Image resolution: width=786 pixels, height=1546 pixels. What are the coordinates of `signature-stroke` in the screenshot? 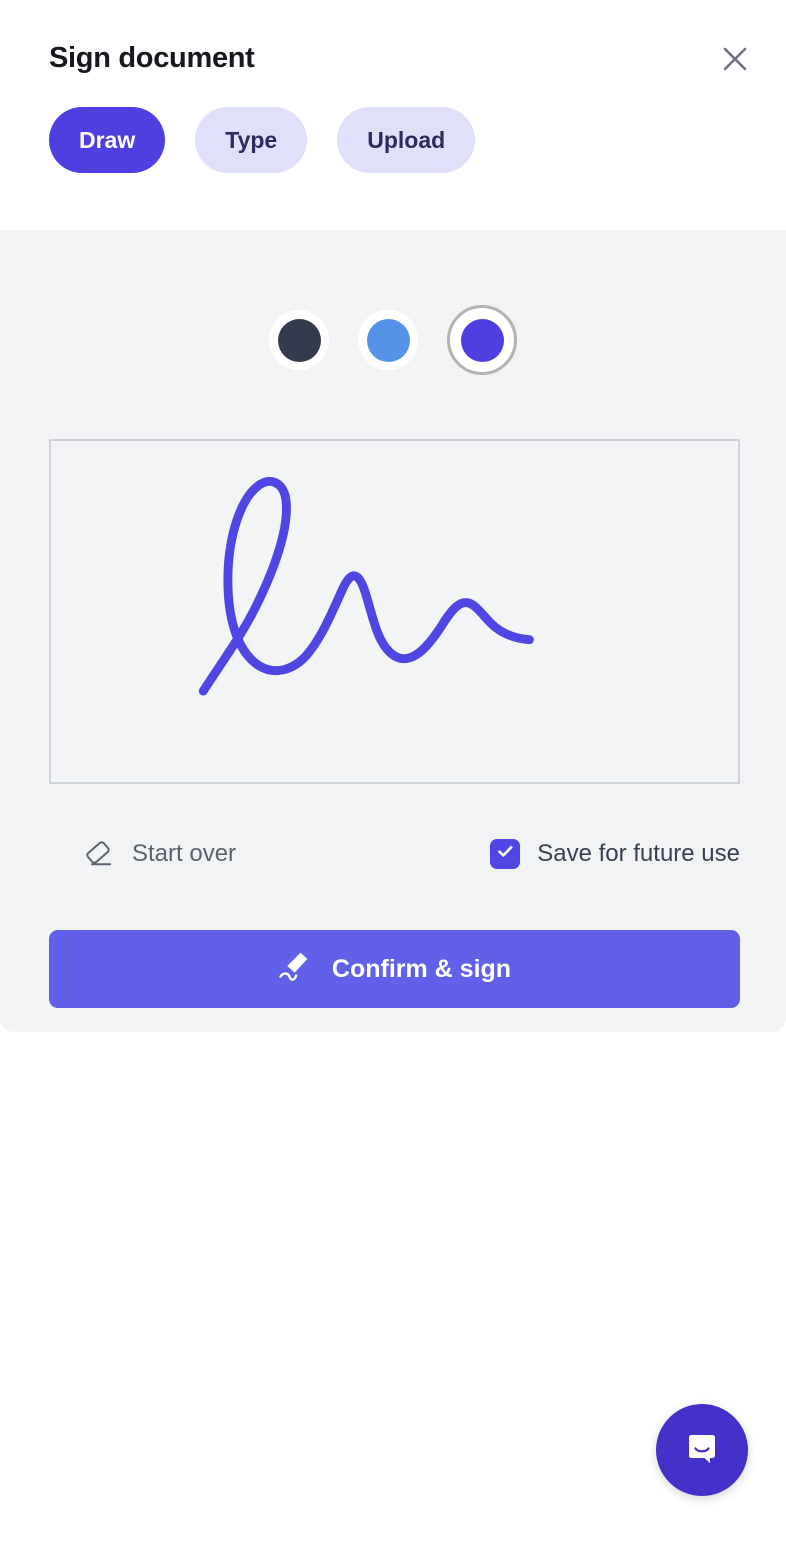 It's located at (366, 586).